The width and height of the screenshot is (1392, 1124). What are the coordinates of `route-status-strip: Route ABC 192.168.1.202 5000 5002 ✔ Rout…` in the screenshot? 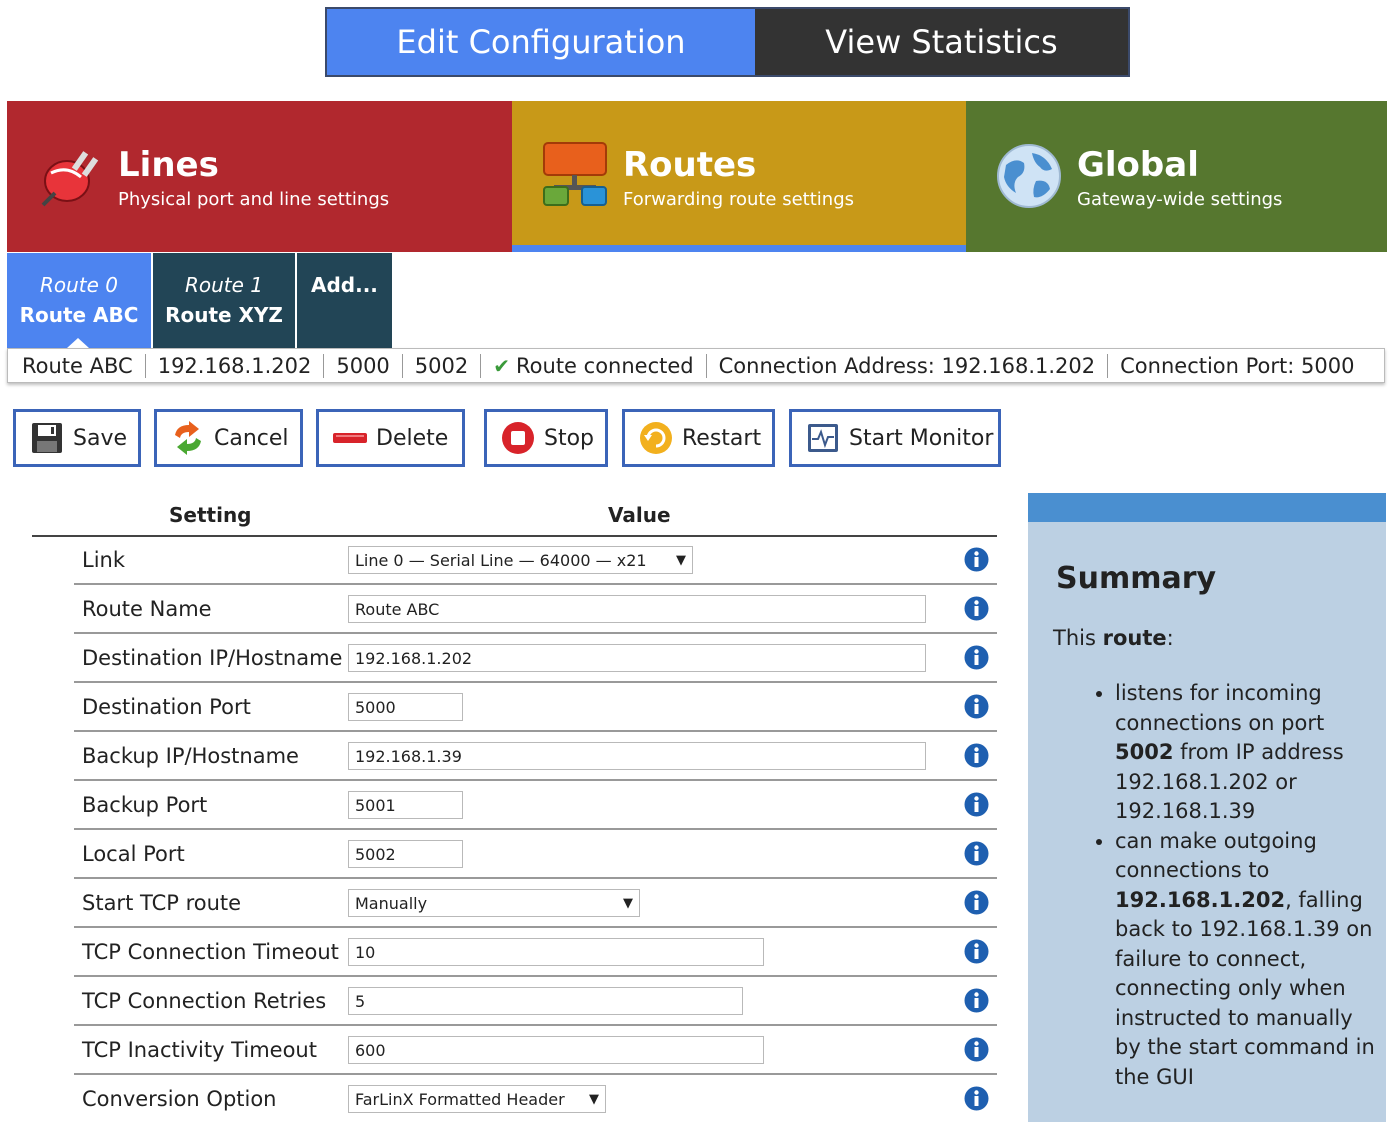 It's located at (696, 365).